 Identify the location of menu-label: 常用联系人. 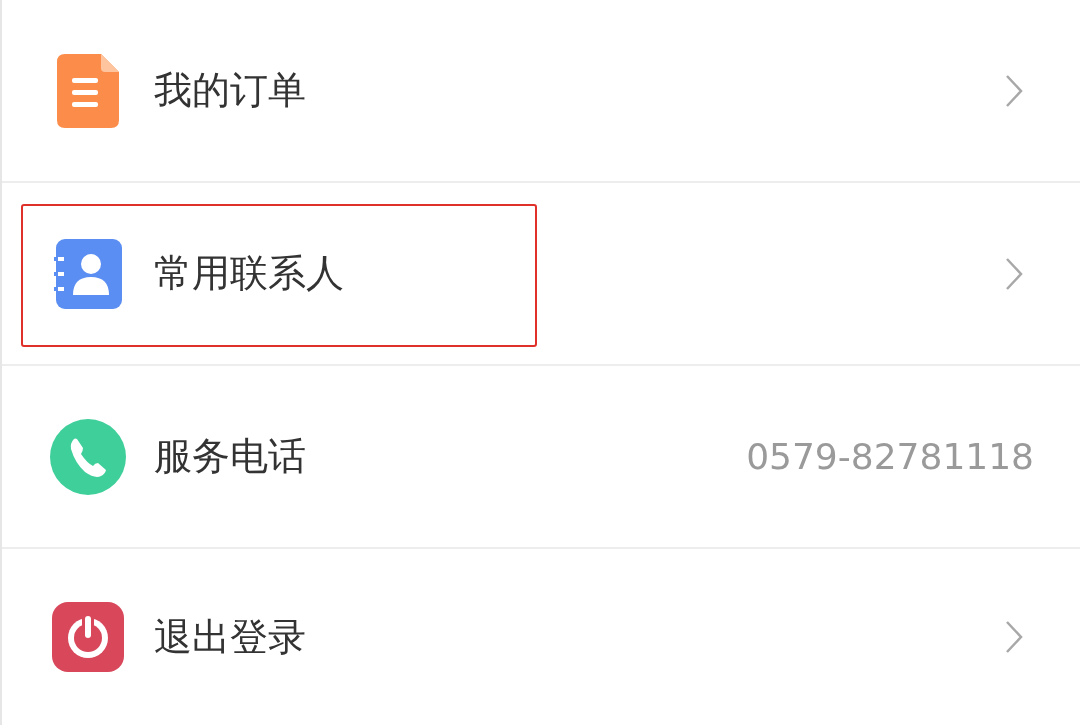
(249, 273).